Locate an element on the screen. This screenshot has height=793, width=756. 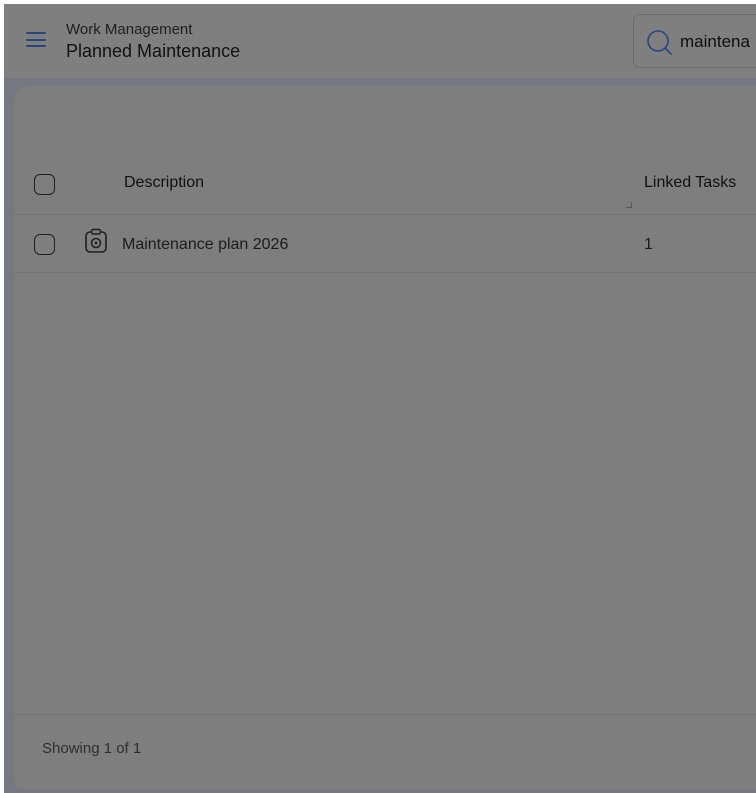
row-checkbox is located at coordinates (44, 244).